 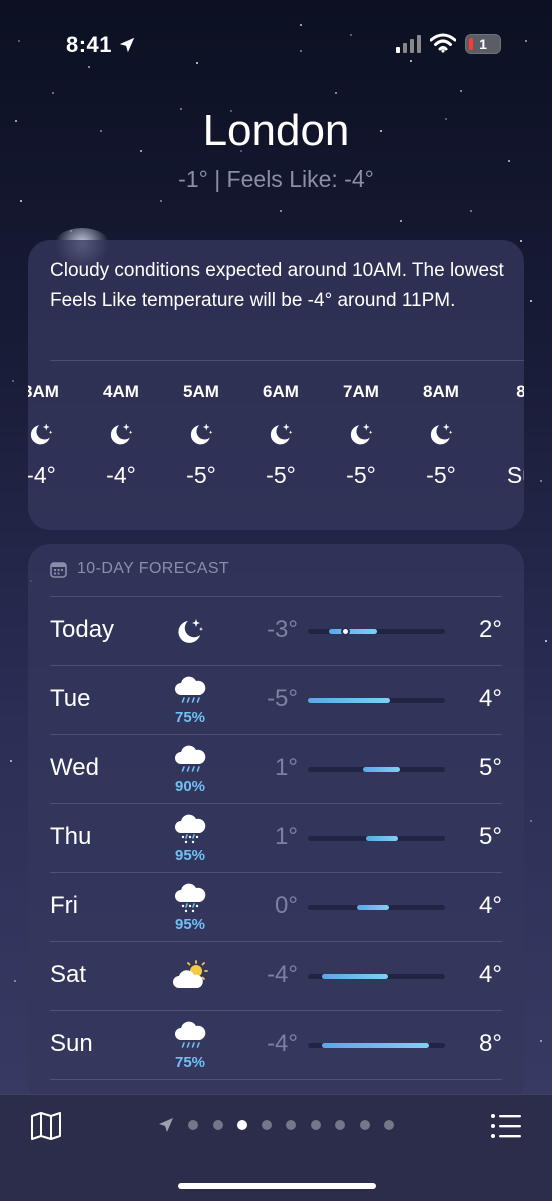 What do you see at coordinates (70, 698) in the screenshot?
I see `day-label: Tue` at bounding box center [70, 698].